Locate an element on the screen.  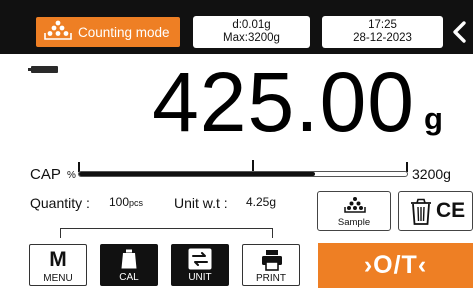
button-group-bracket is located at coordinates (166, 233).